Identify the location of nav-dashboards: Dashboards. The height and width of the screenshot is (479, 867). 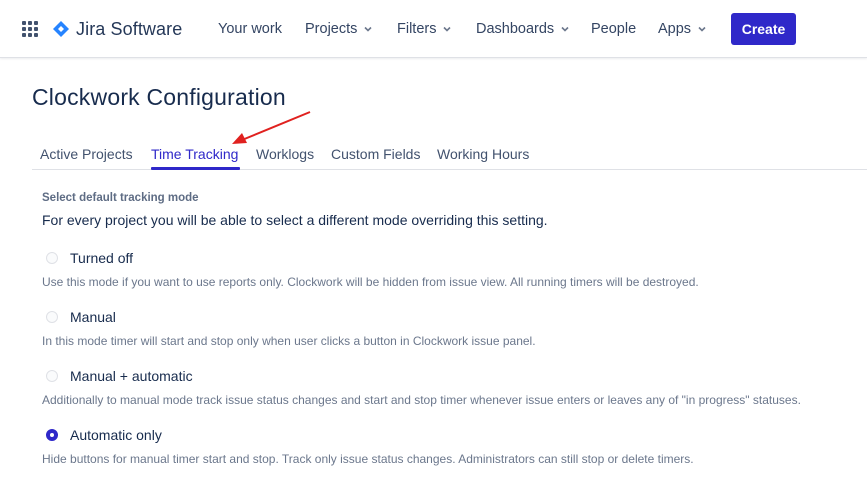
(523, 29).